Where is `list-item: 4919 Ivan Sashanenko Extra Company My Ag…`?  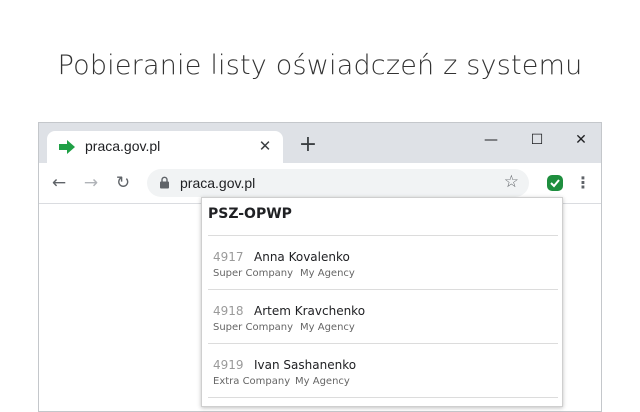
list-item: 4919 Ivan Sashanenko Extra Company My Ag… is located at coordinates (383, 371).